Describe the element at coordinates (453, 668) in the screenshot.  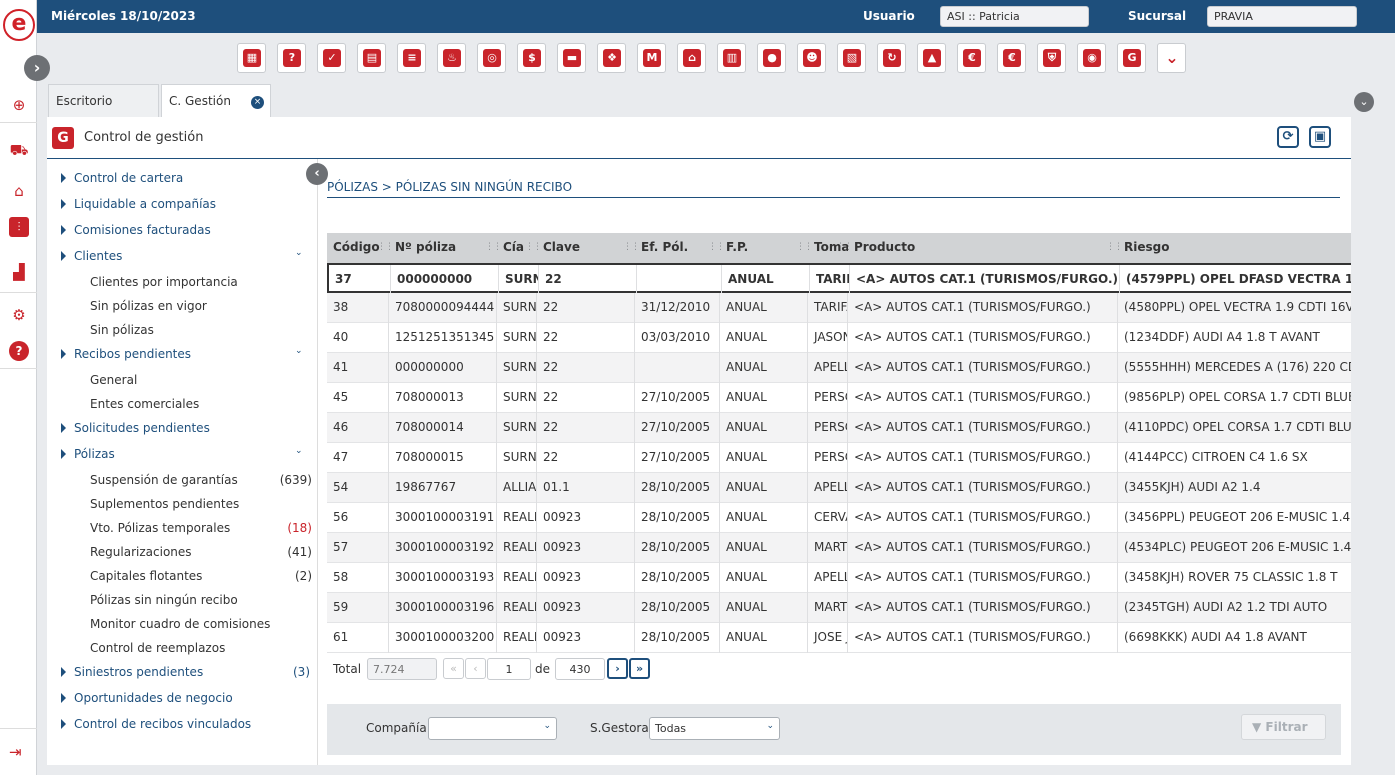
I see `first-page-button: «` at that location.